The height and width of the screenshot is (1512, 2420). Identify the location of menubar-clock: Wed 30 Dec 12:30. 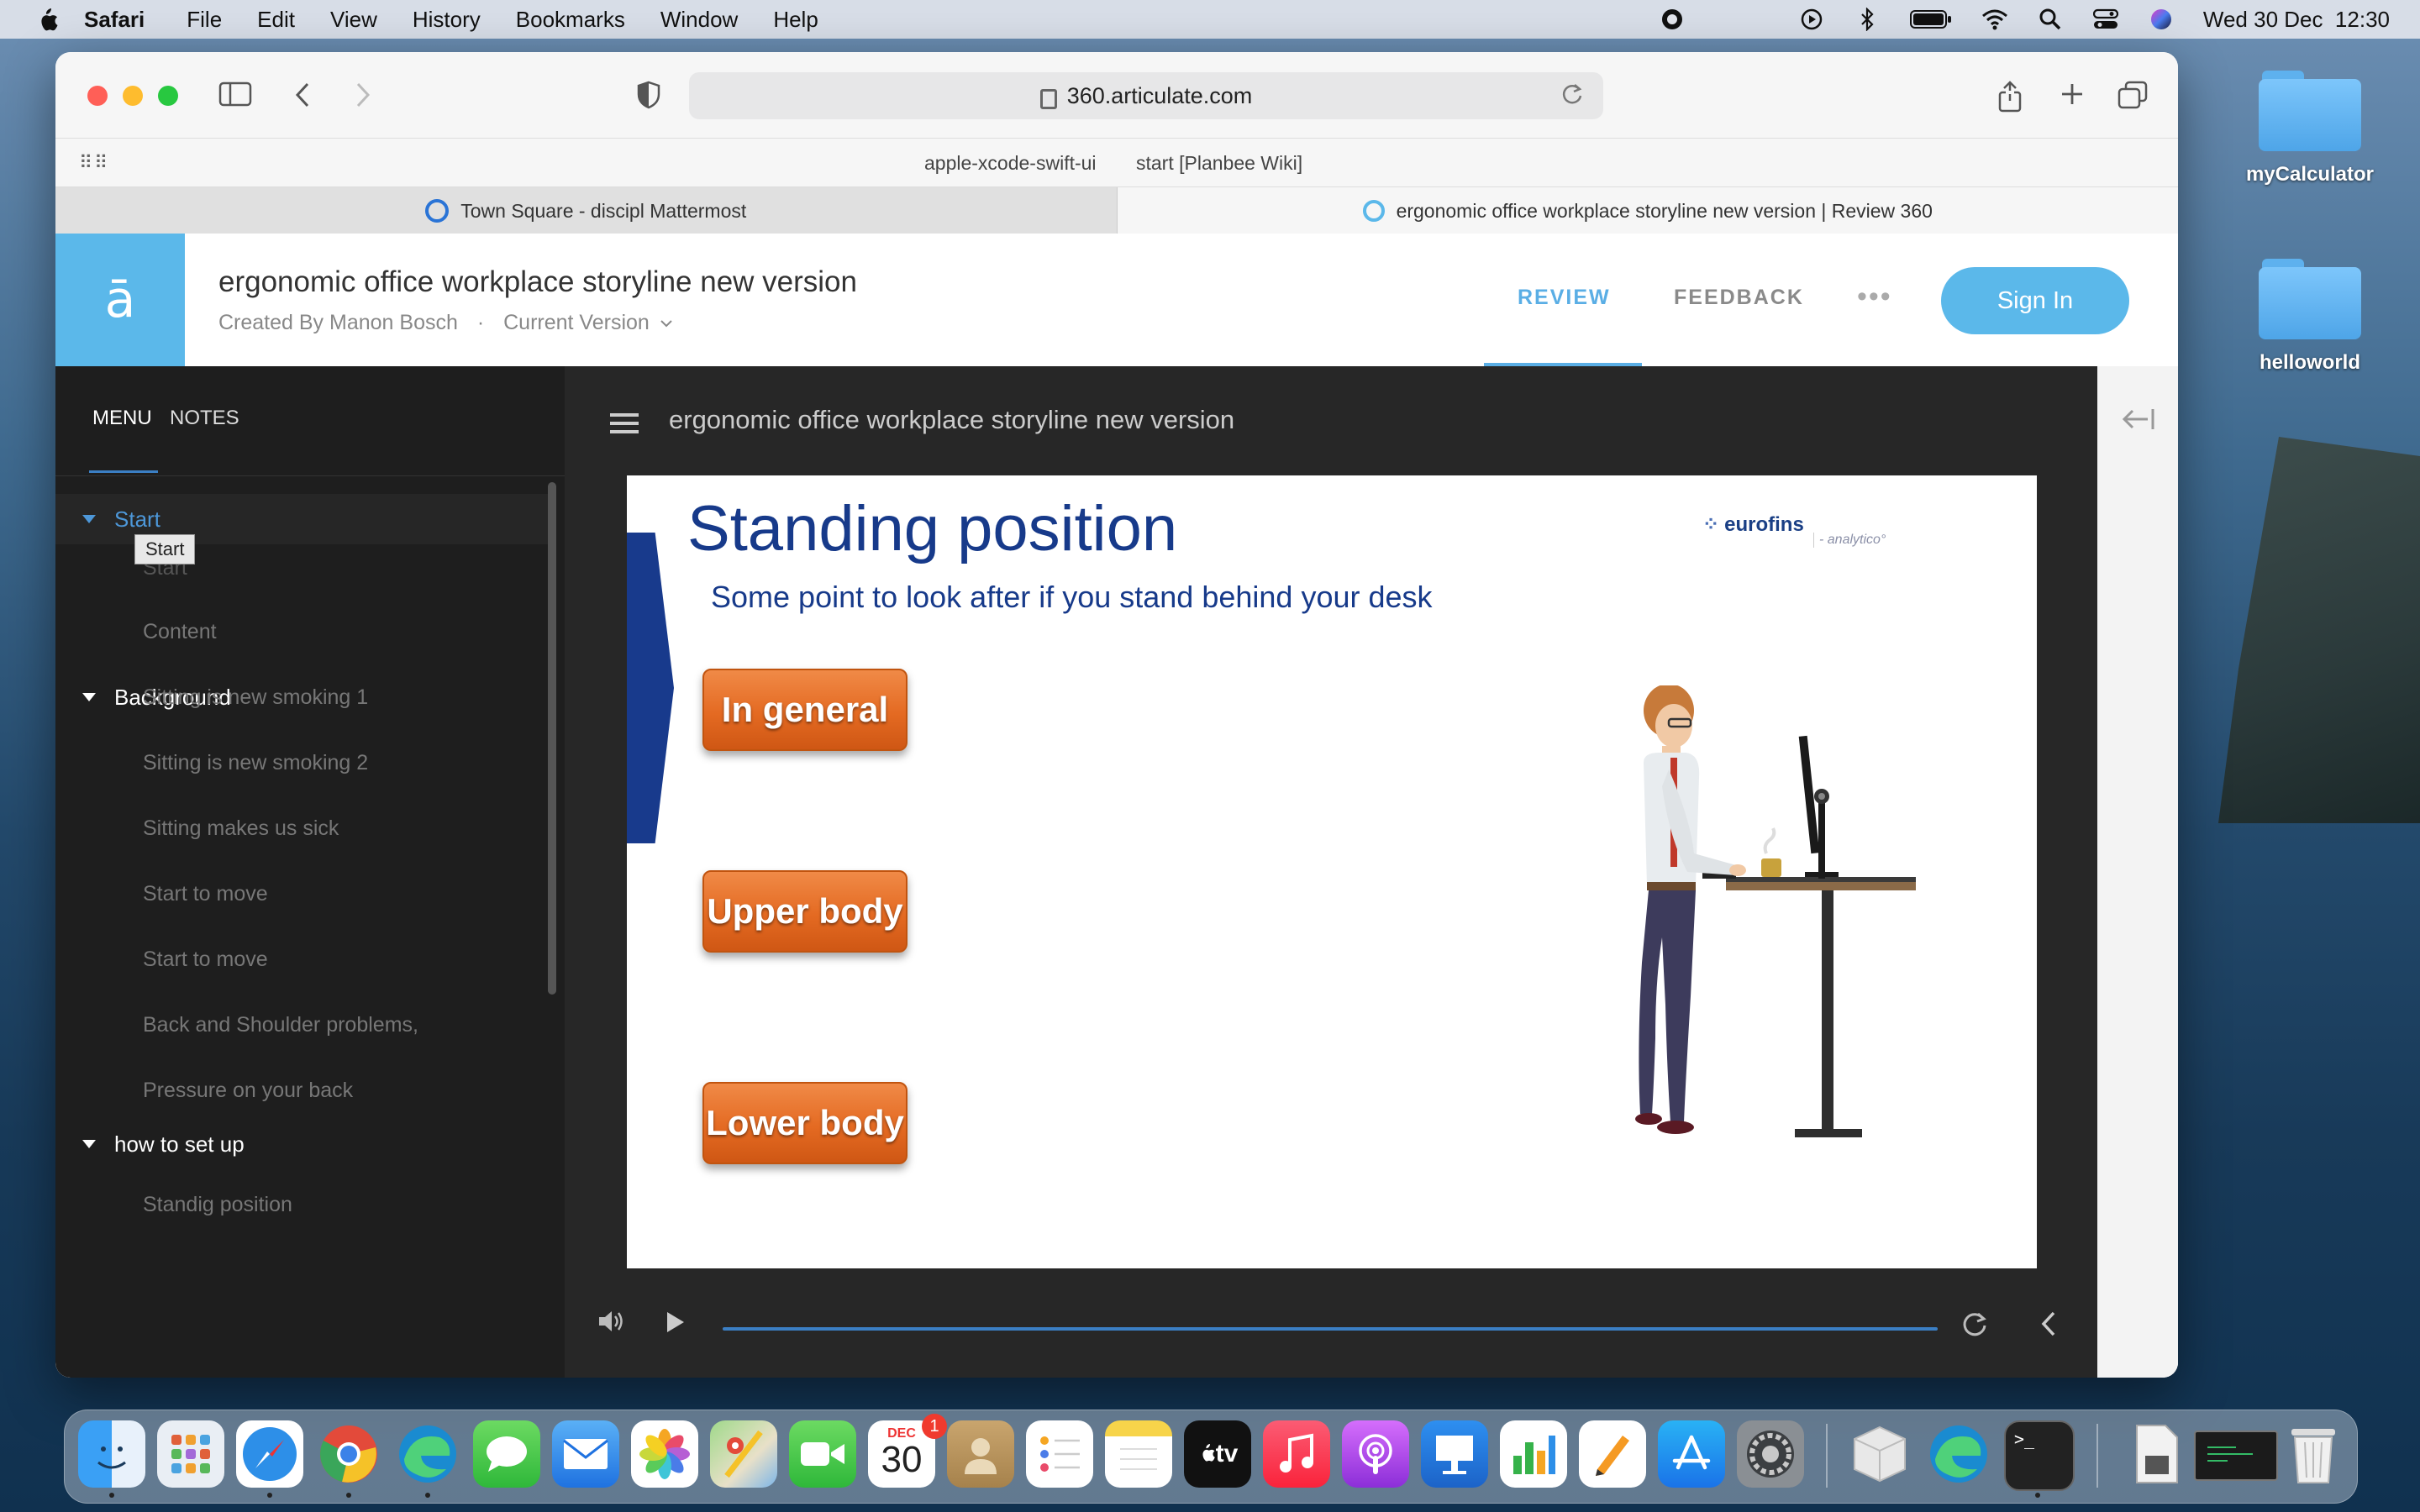
(2296, 20).